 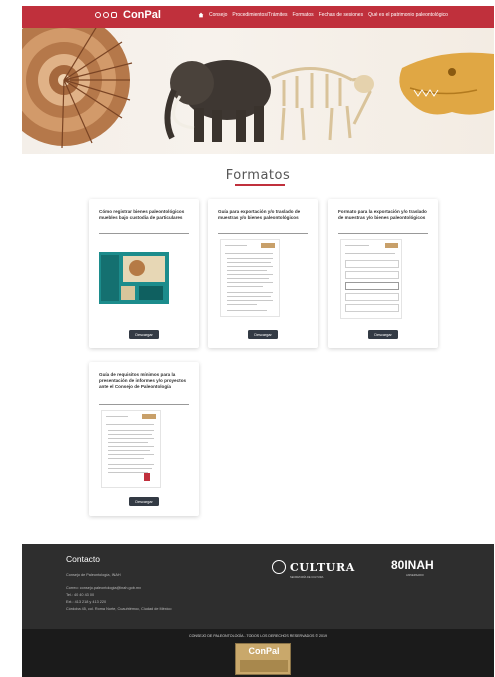 I want to click on cultura-wordmark: CULTURA, so click(x=322, y=567).